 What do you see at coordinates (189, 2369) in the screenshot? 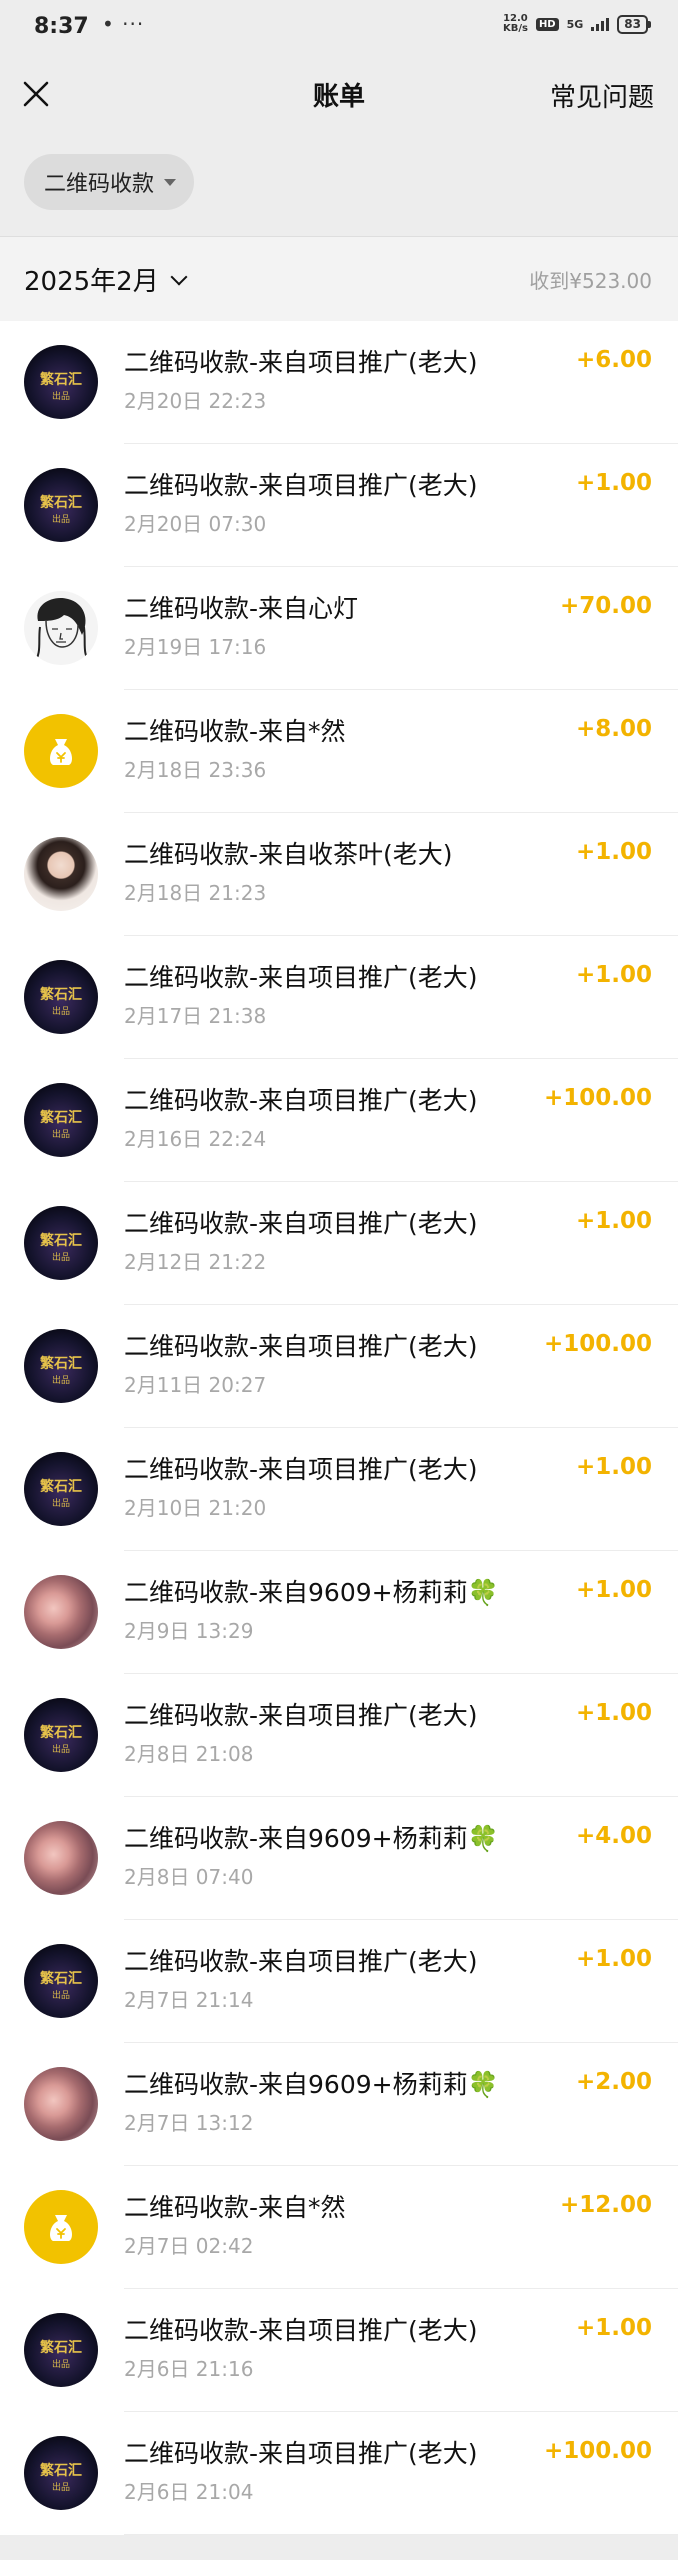
I see `transaction-time: 2月6日 21:16` at bounding box center [189, 2369].